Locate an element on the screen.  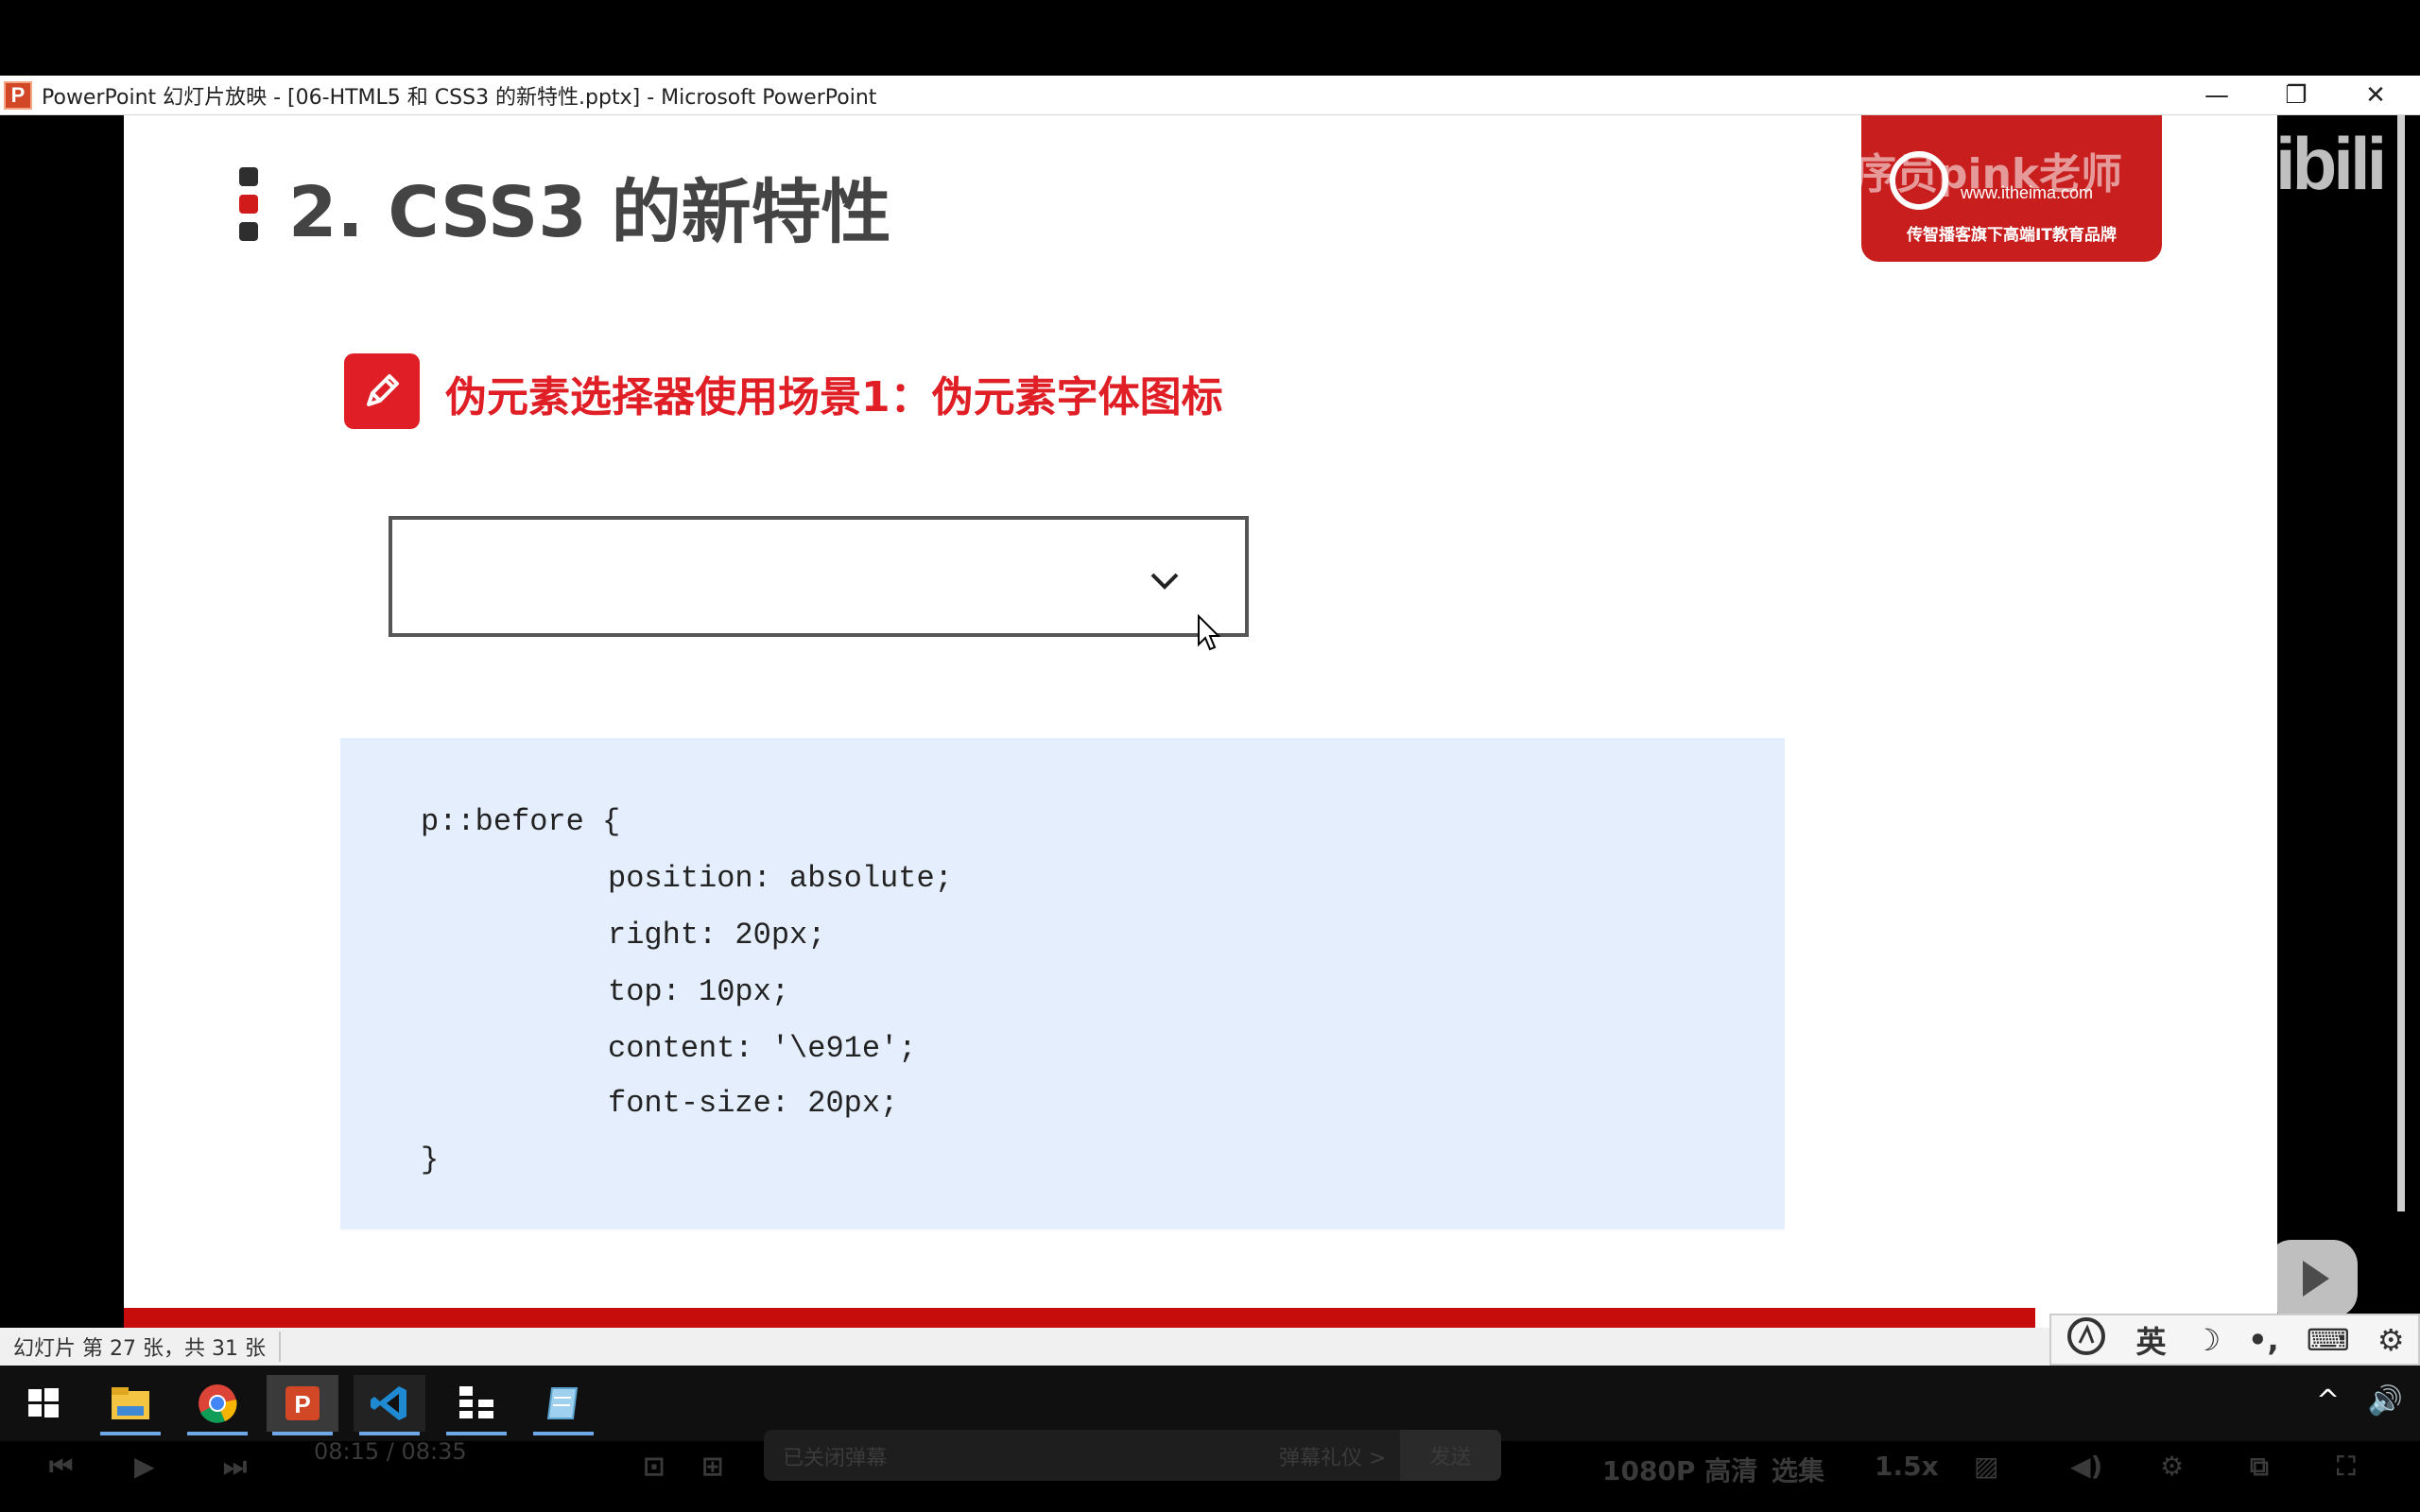
ime-toolbar: 英 ☽ •, ⌨ ⚙ is located at coordinates (2234, 1340).